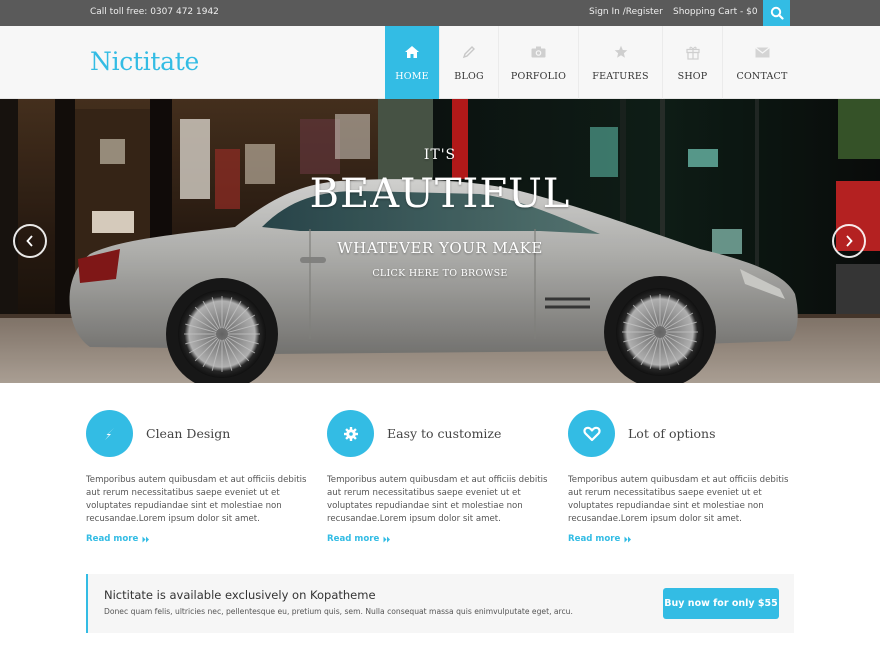  I want to click on nav-label: PORFOLIO, so click(538, 76).